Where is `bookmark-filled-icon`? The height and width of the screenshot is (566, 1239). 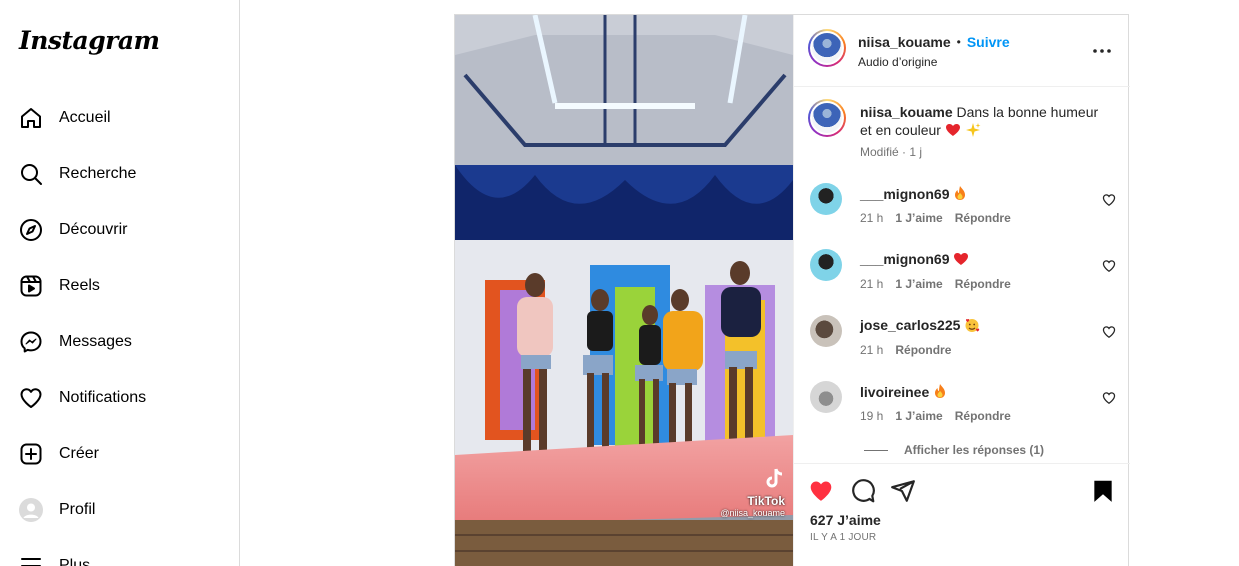 bookmark-filled-icon is located at coordinates (1103, 491).